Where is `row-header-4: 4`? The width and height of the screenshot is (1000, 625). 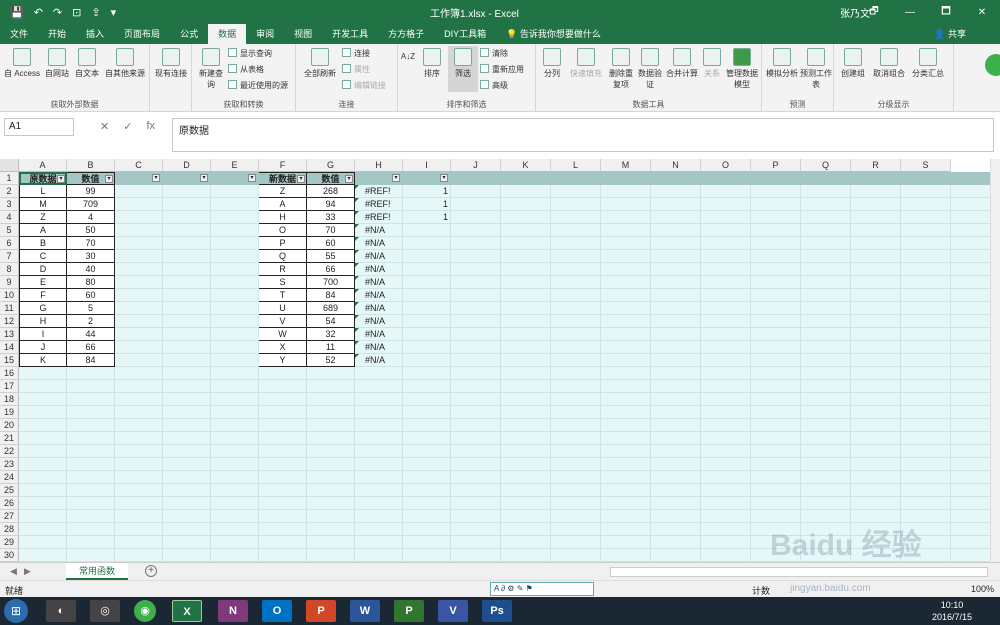 row-header-4: 4 is located at coordinates (9, 217).